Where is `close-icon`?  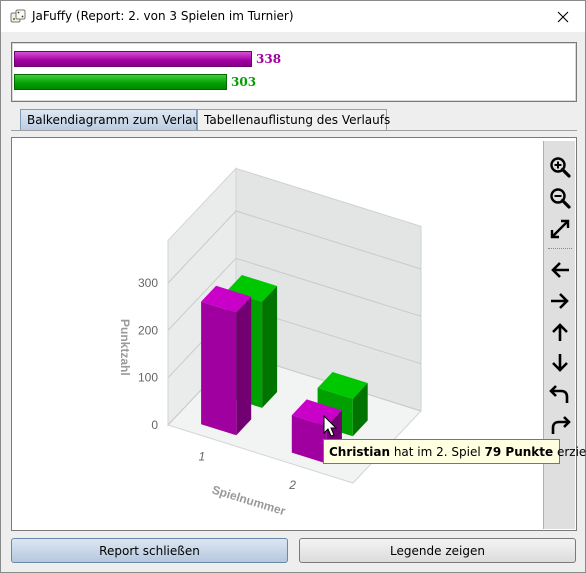
close-icon is located at coordinates (563, 16).